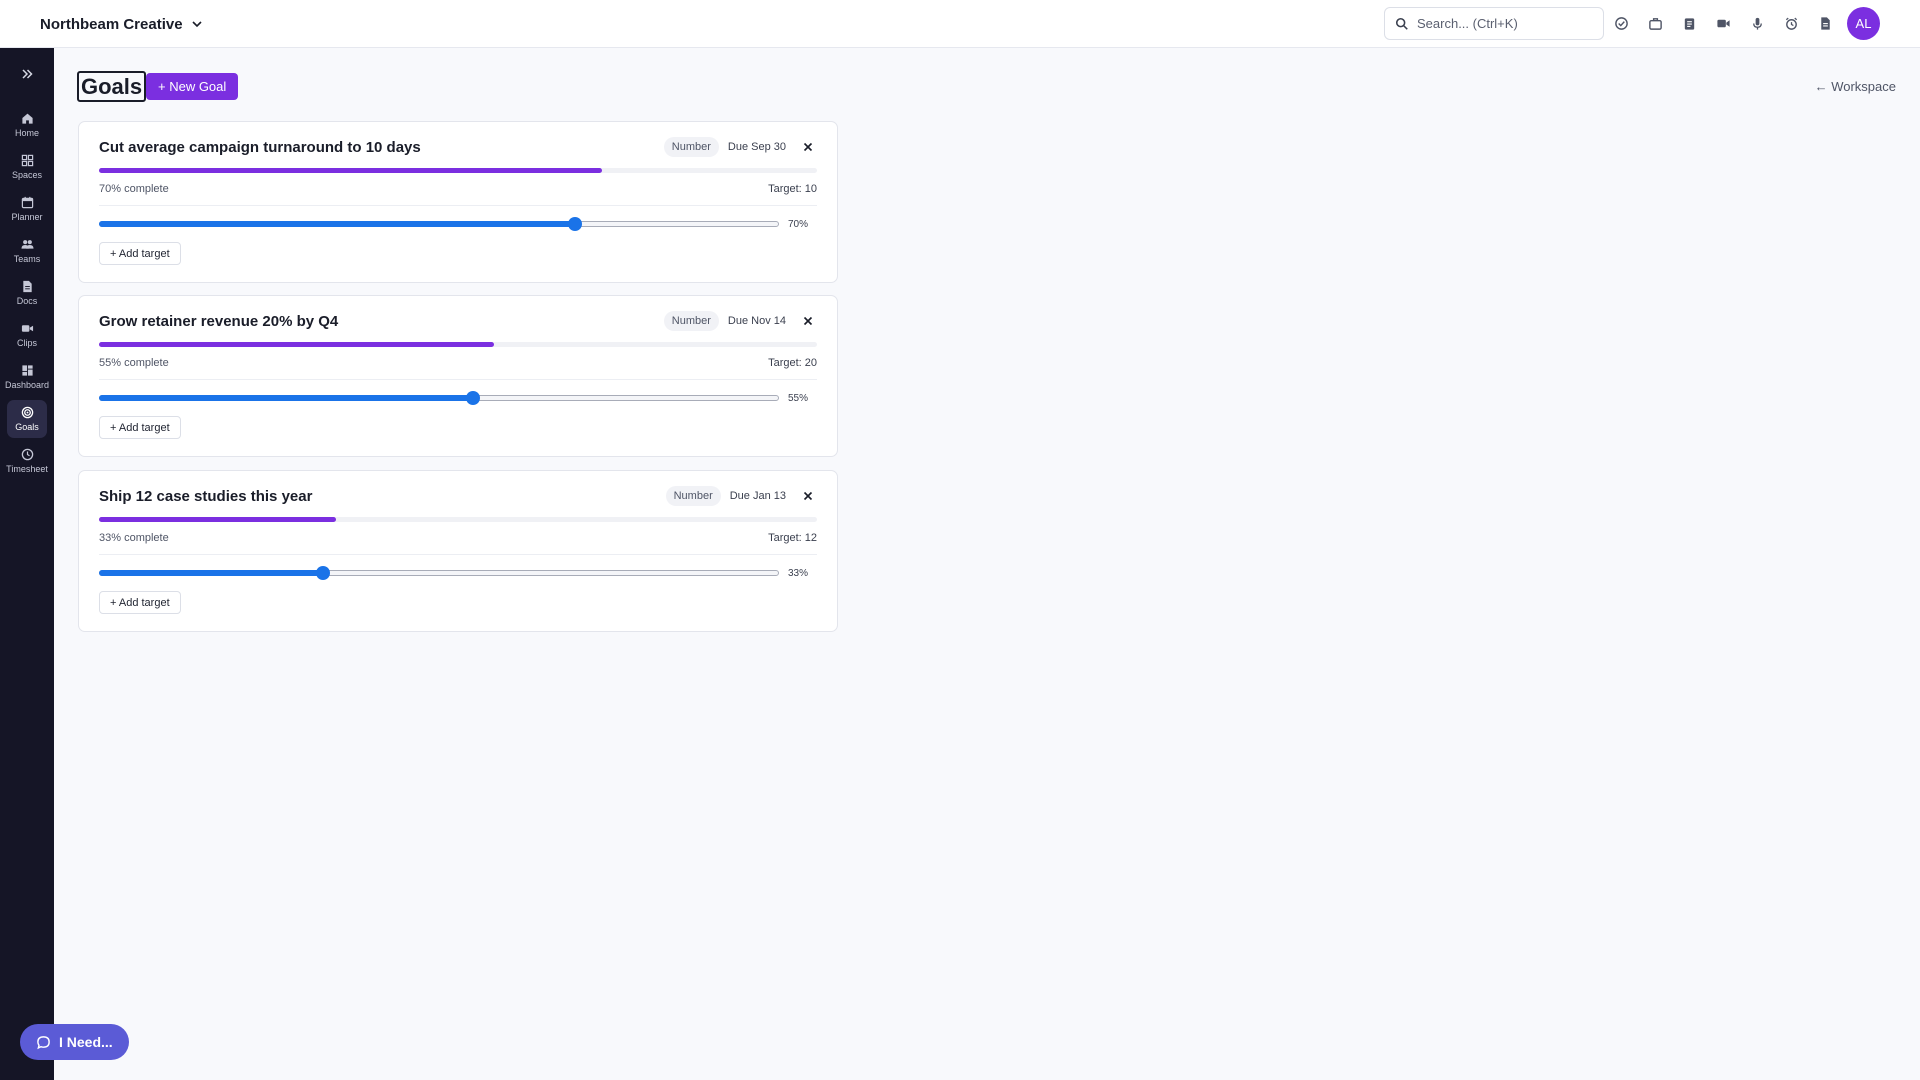  Describe the element at coordinates (206, 496) in the screenshot. I see `goal-title: Ship 12 case studies this year` at that location.